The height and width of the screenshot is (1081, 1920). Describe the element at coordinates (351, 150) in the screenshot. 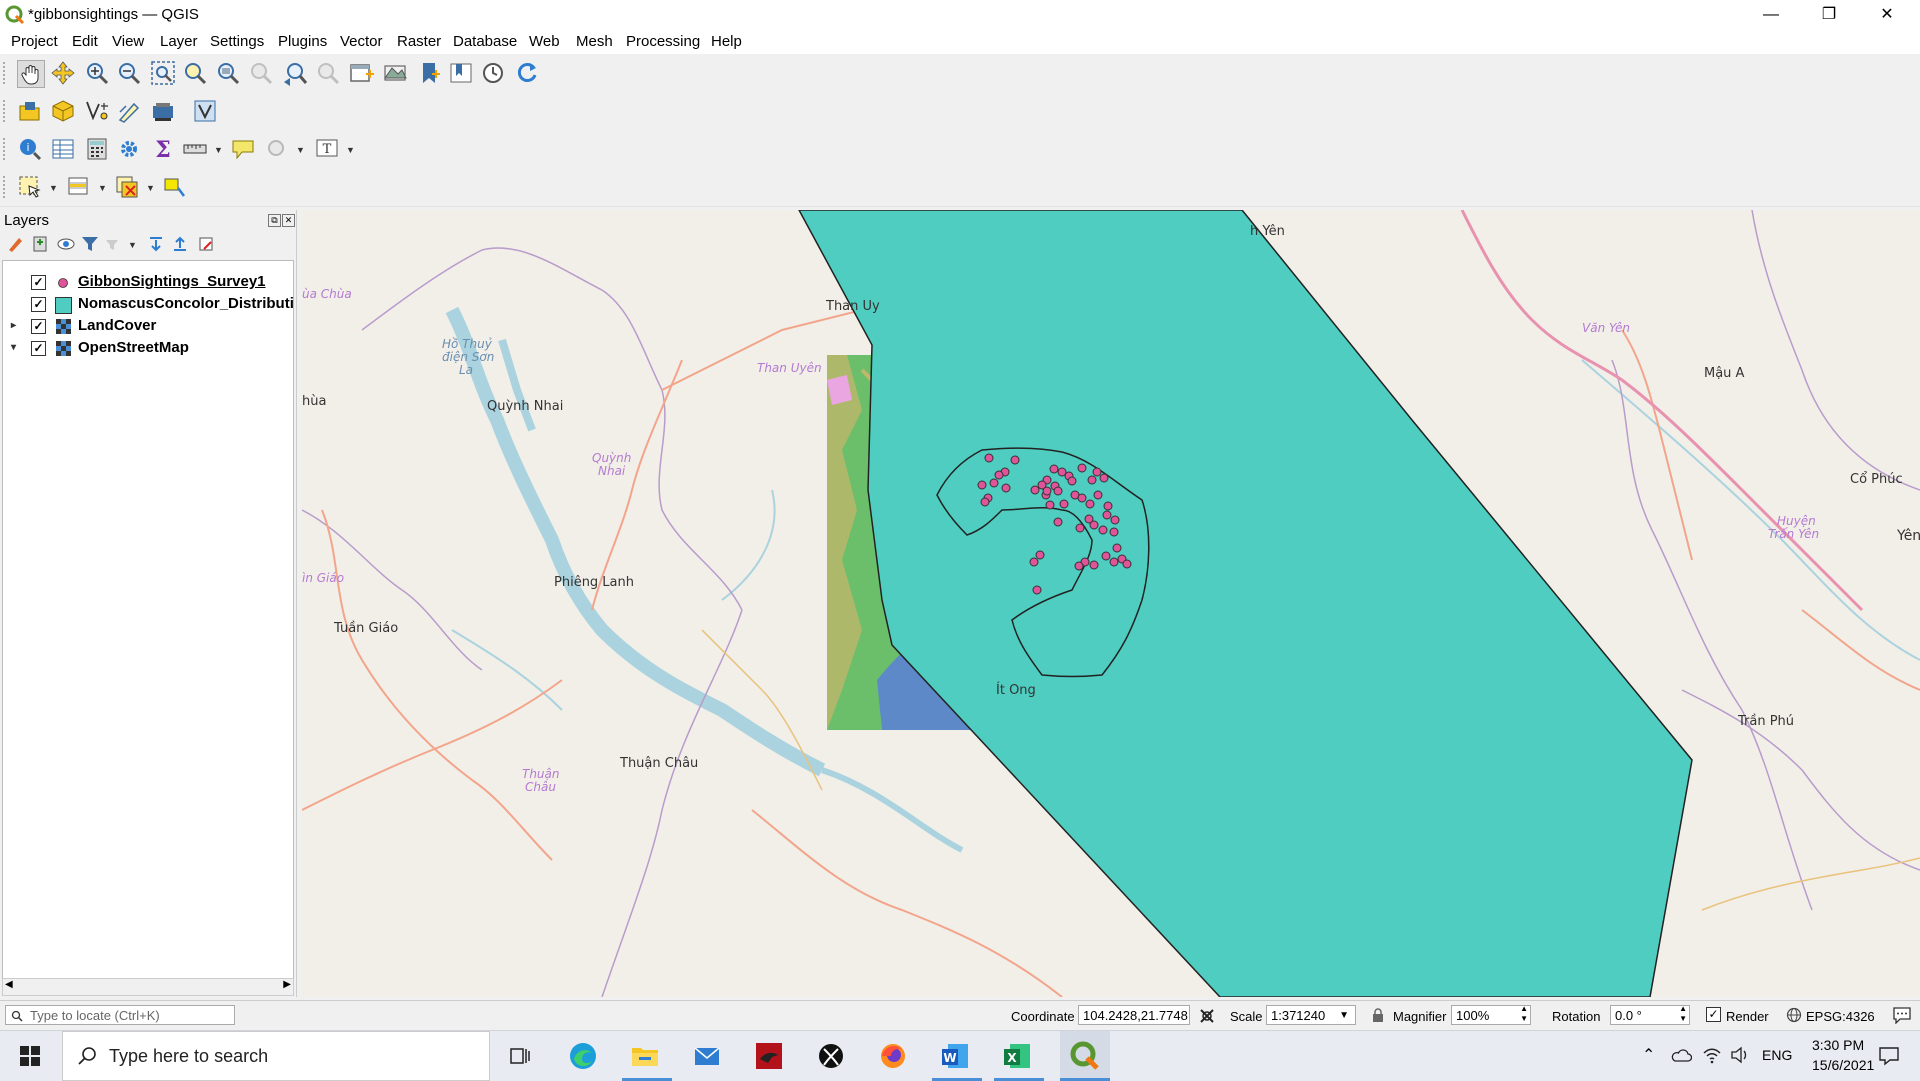

I see `annotation-dropdown-icon: ▼` at that location.